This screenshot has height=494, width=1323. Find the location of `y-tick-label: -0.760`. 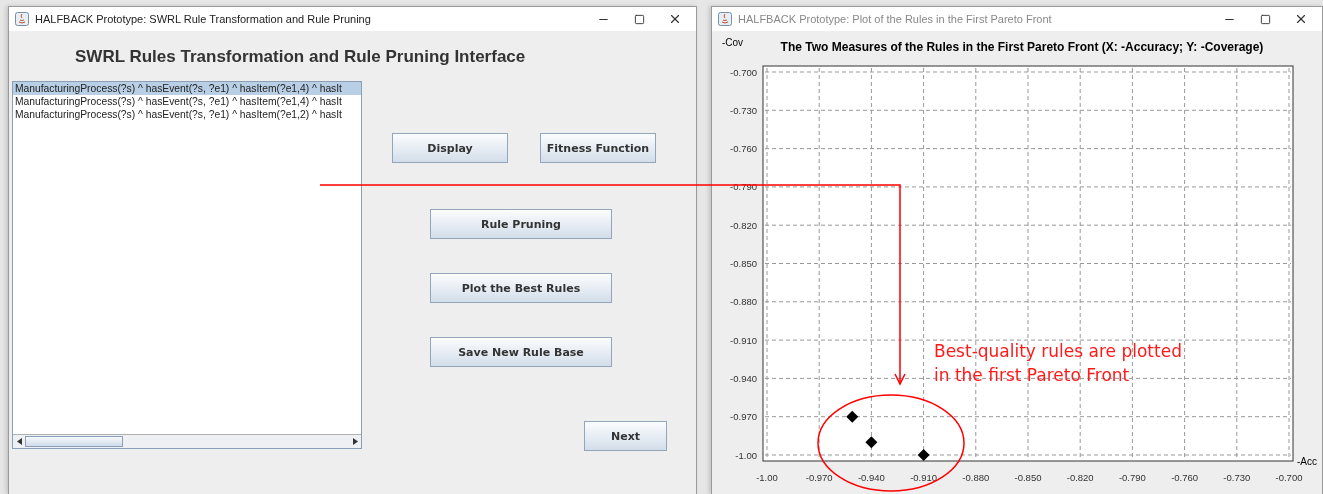

y-tick-label: -0.760 is located at coordinates (743, 149).